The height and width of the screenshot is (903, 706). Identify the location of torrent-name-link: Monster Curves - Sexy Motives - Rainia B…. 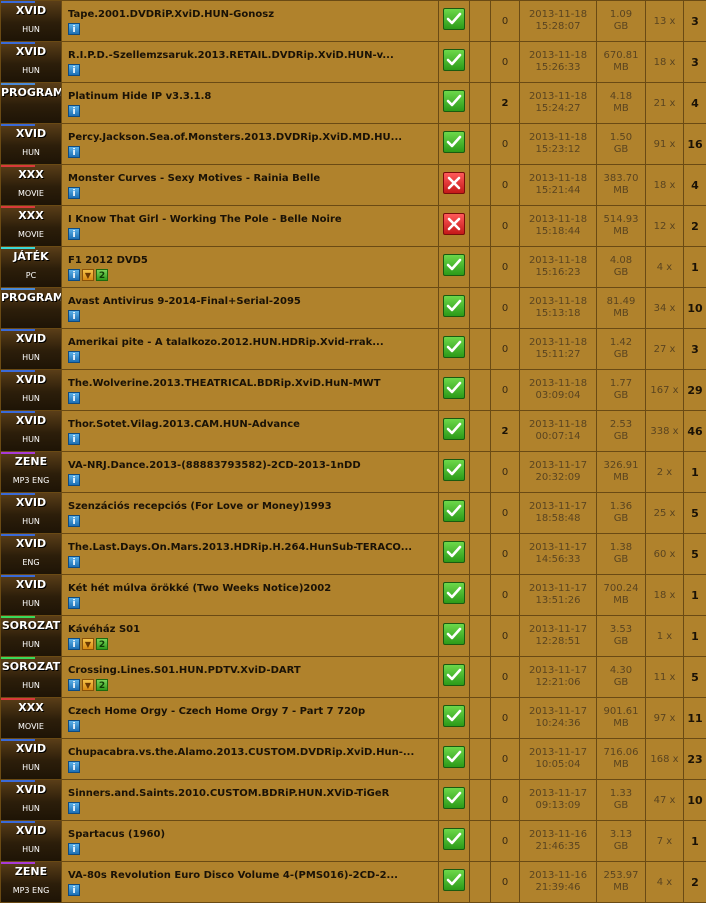
(253, 178).